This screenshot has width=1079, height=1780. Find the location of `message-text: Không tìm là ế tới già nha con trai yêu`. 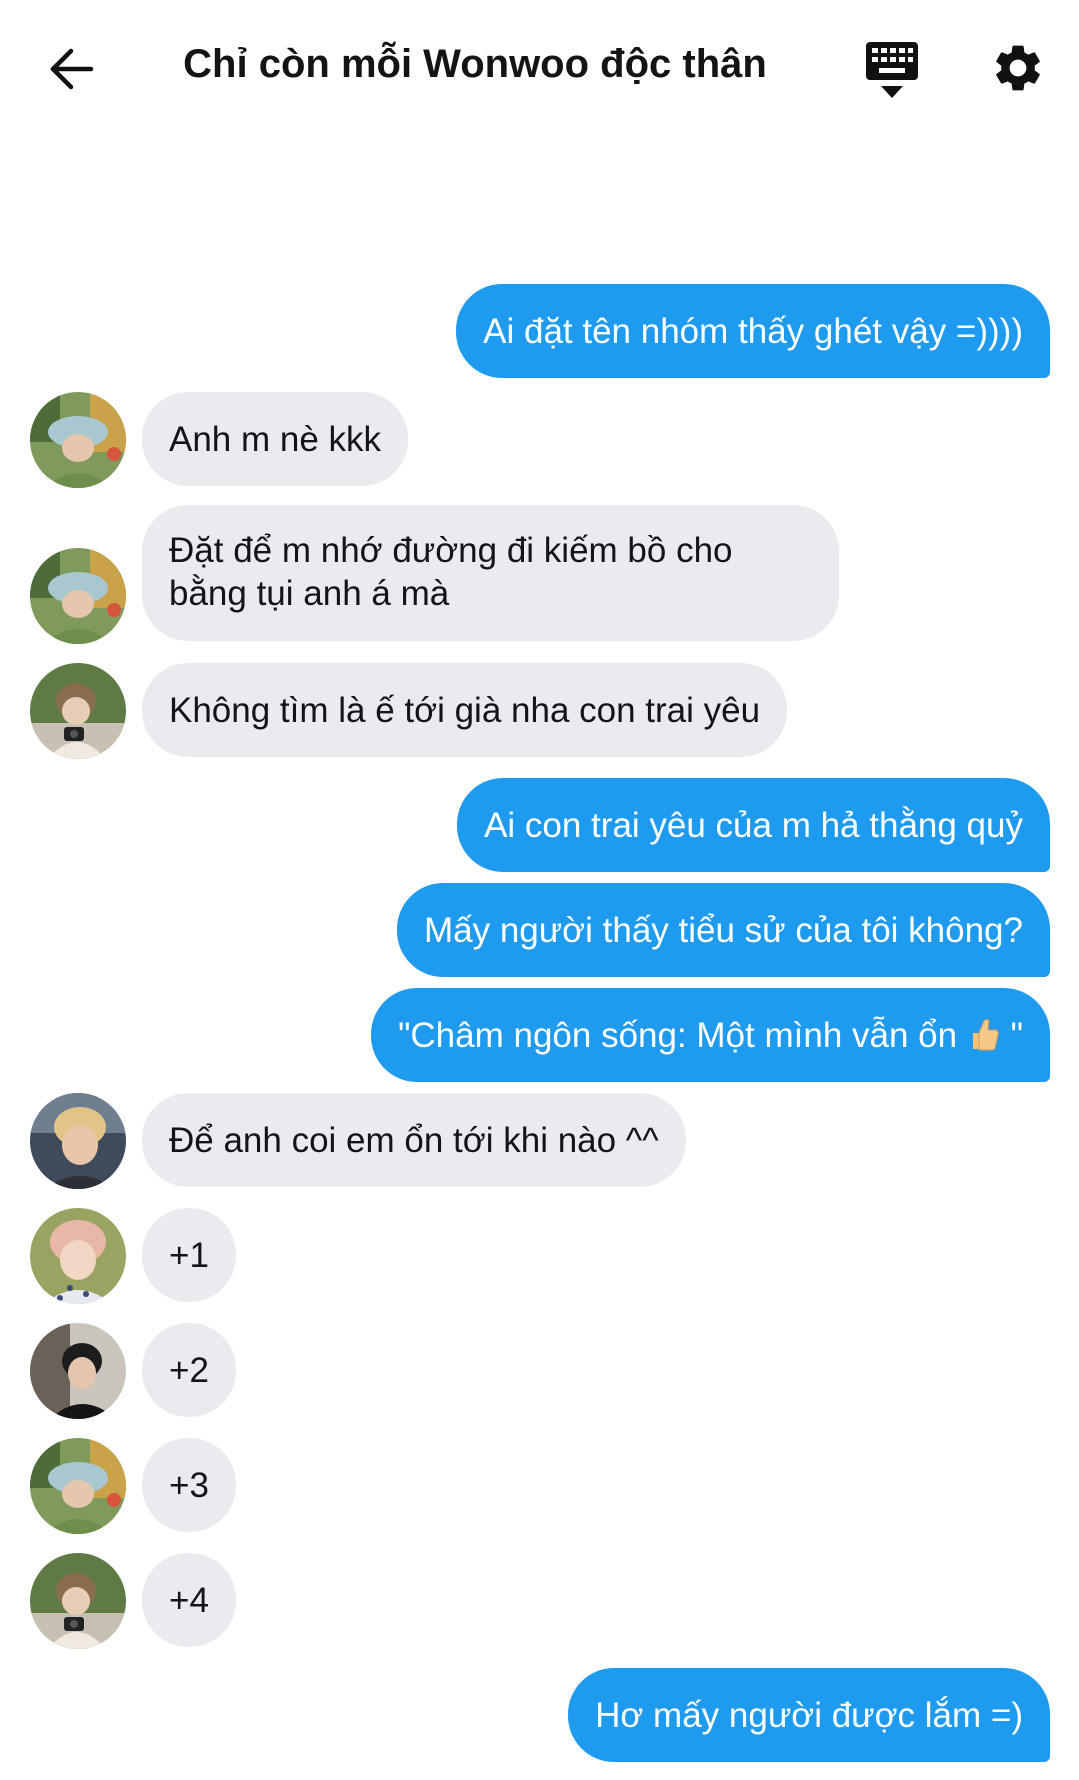

message-text: Không tìm là ế tới già nha con trai yêu is located at coordinates (465, 710).